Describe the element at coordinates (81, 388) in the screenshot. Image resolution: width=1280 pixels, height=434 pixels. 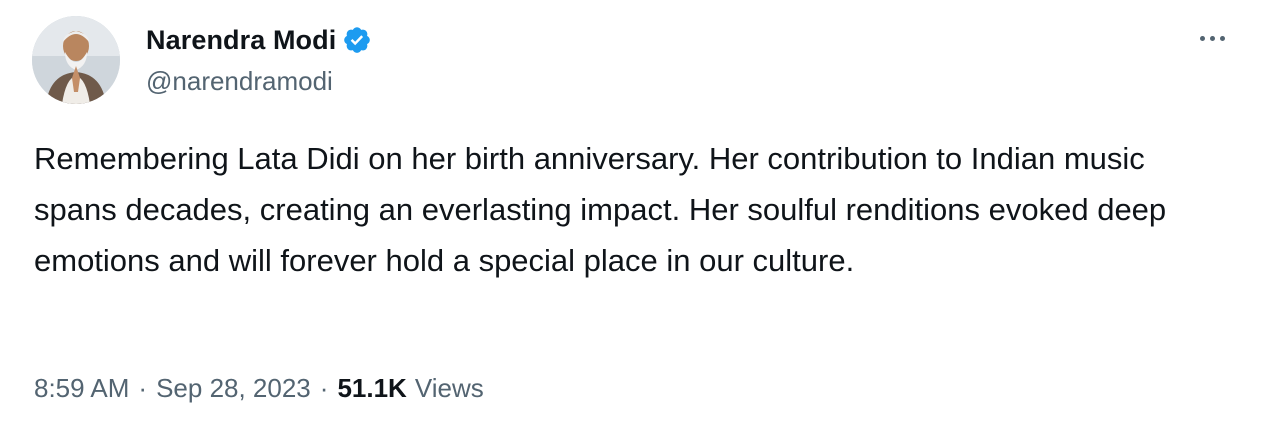
I see `tweet-time: 8:59 AM` at that location.